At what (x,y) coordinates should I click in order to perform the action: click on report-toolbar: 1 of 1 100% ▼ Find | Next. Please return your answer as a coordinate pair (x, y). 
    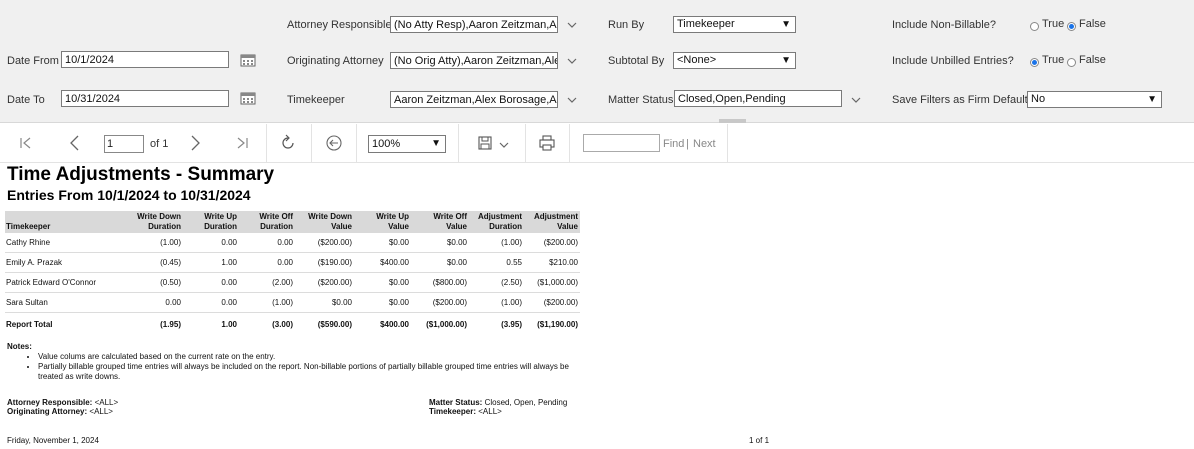
    Looking at the image, I should click on (597, 143).